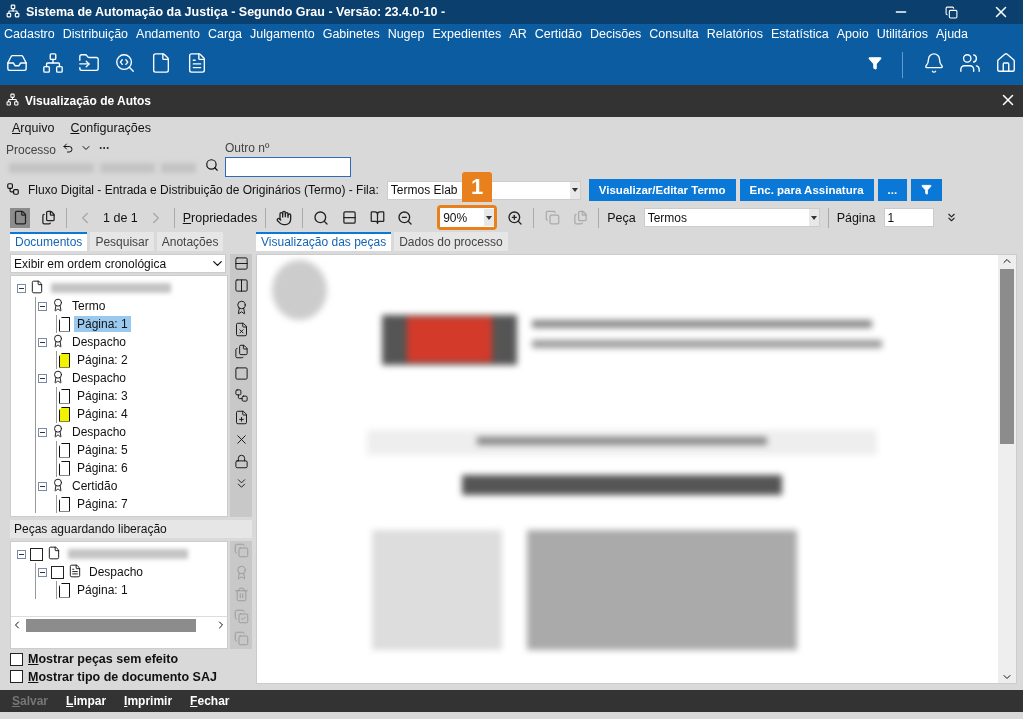  I want to click on properties-button: Propriedades, so click(220, 217).